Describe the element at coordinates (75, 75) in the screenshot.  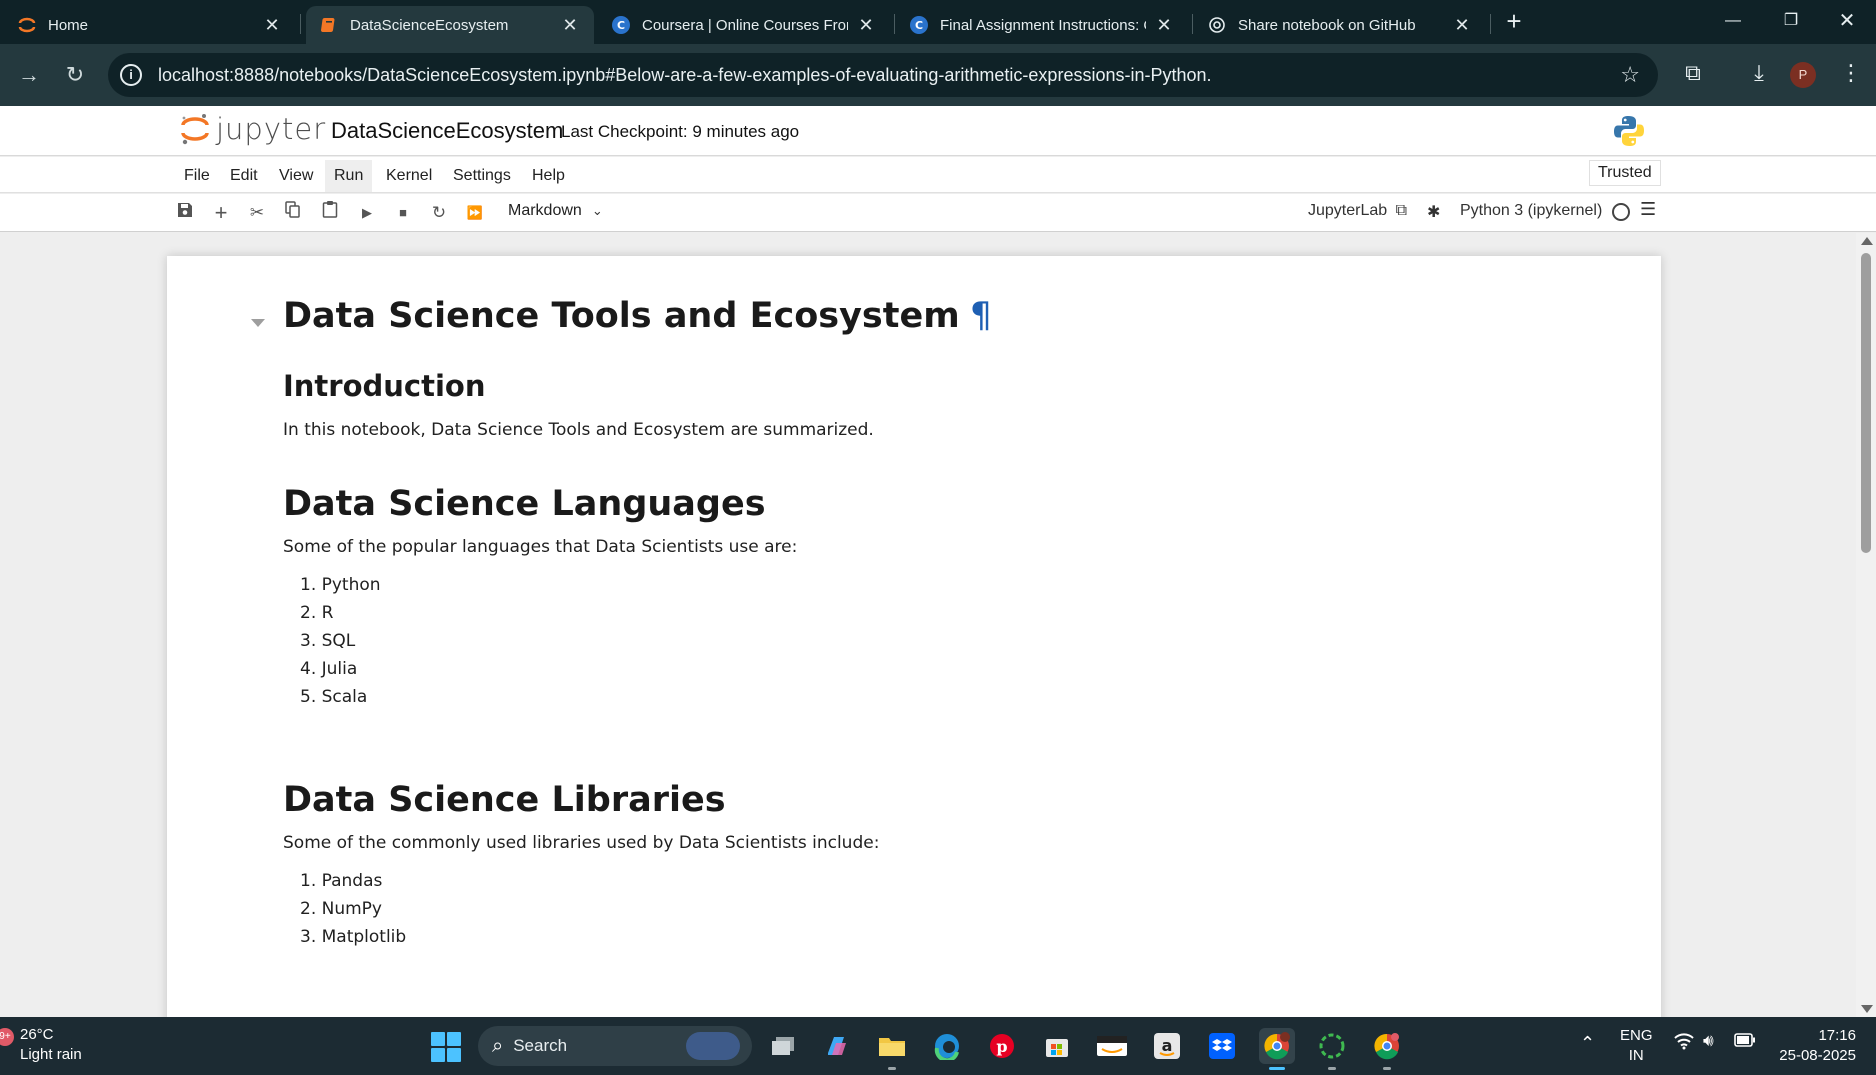
I see `reload-icon: ↻` at that location.